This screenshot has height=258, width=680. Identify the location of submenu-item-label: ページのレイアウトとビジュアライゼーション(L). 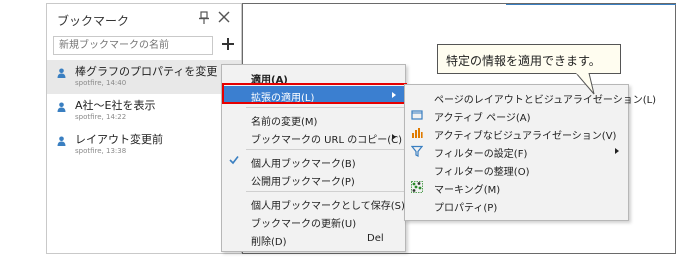
(545, 100).